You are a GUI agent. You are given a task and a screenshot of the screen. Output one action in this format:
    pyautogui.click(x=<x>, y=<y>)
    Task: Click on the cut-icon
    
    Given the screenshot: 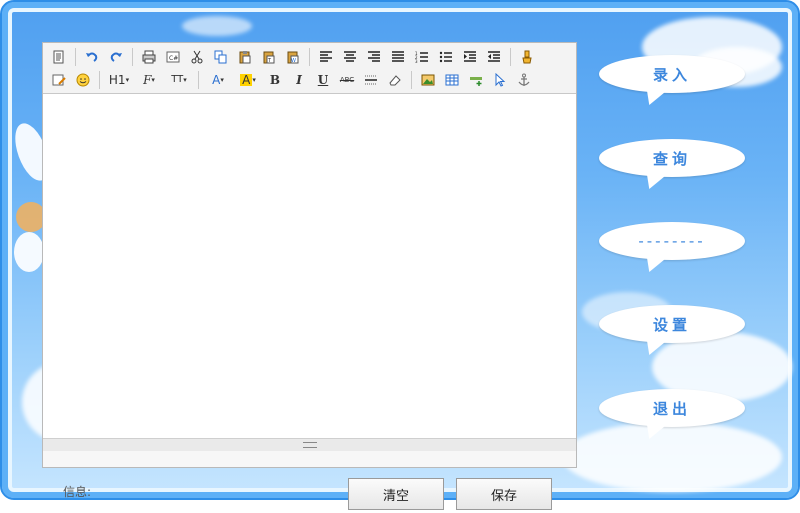 What is the action you would take?
    pyautogui.click(x=197, y=57)
    